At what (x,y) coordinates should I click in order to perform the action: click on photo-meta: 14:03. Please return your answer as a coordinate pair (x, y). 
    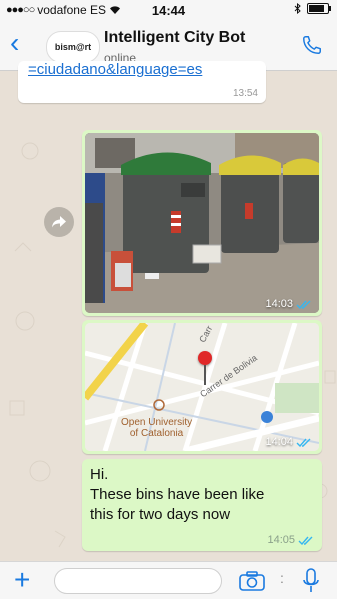
    Looking at the image, I should click on (288, 304).